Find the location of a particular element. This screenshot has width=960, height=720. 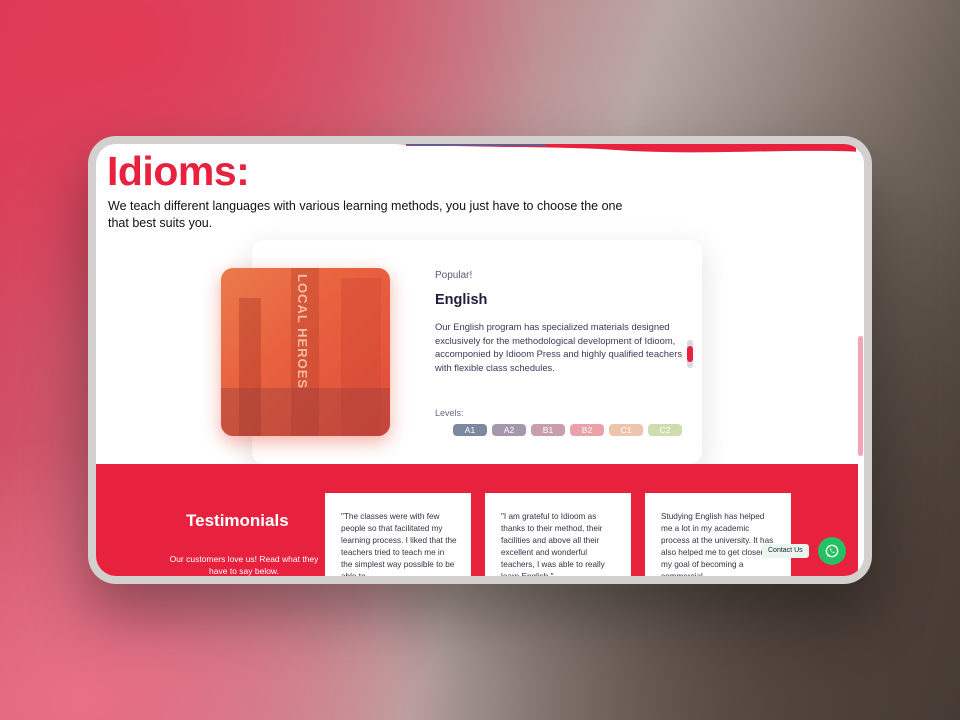

image-sign-text: LOCAL HEROES is located at coordinates (302, 332).